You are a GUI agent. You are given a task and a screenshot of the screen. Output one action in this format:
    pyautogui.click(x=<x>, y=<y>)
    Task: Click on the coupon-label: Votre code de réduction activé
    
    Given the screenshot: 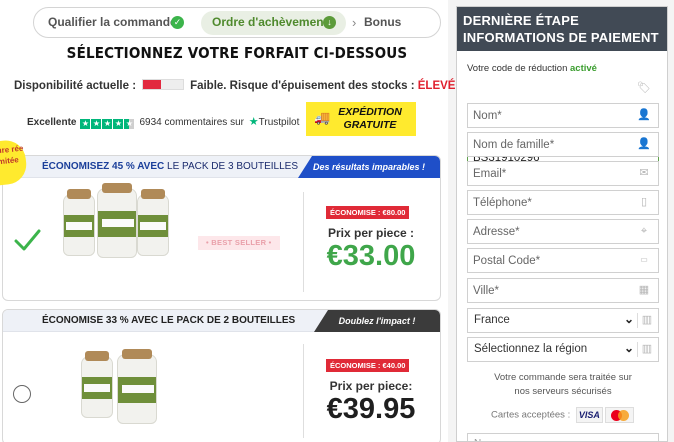 What is the action you would take?
    pyautogui.click(x=532, y=68)
    